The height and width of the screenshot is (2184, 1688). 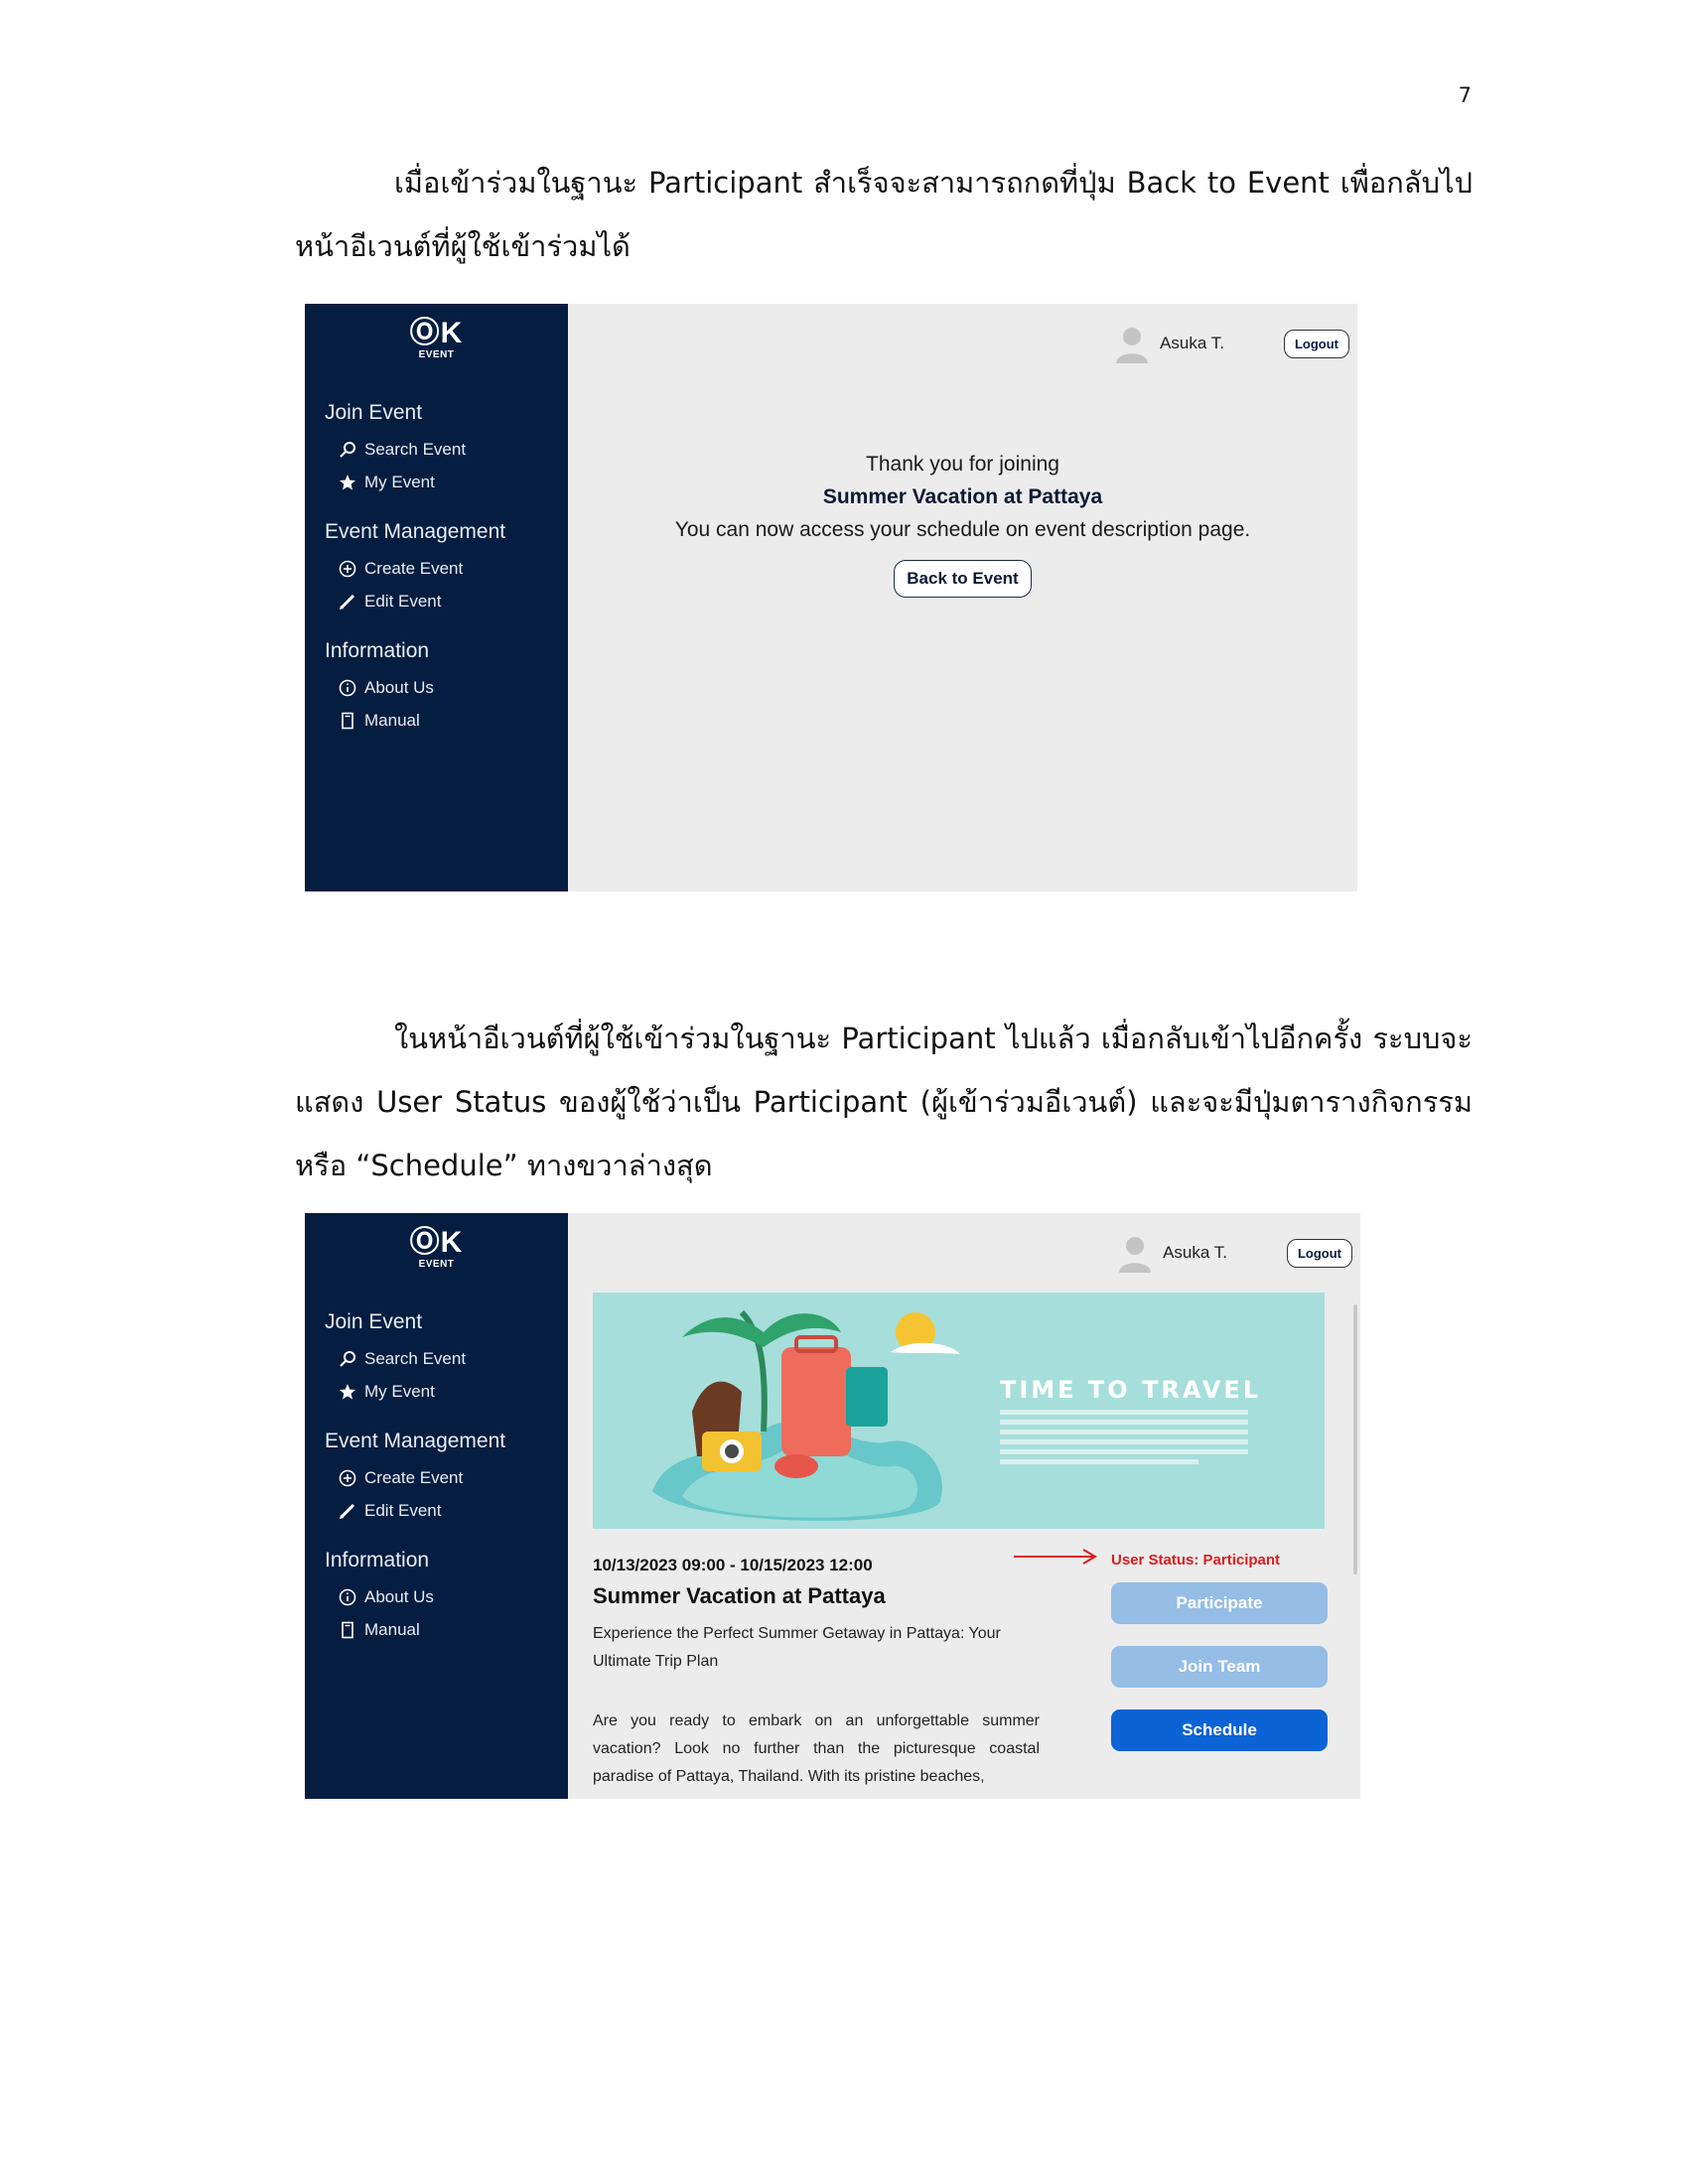 I want to click on joined-event-name: Summer Vacation at Pattaya, so click(x=962, y=496).